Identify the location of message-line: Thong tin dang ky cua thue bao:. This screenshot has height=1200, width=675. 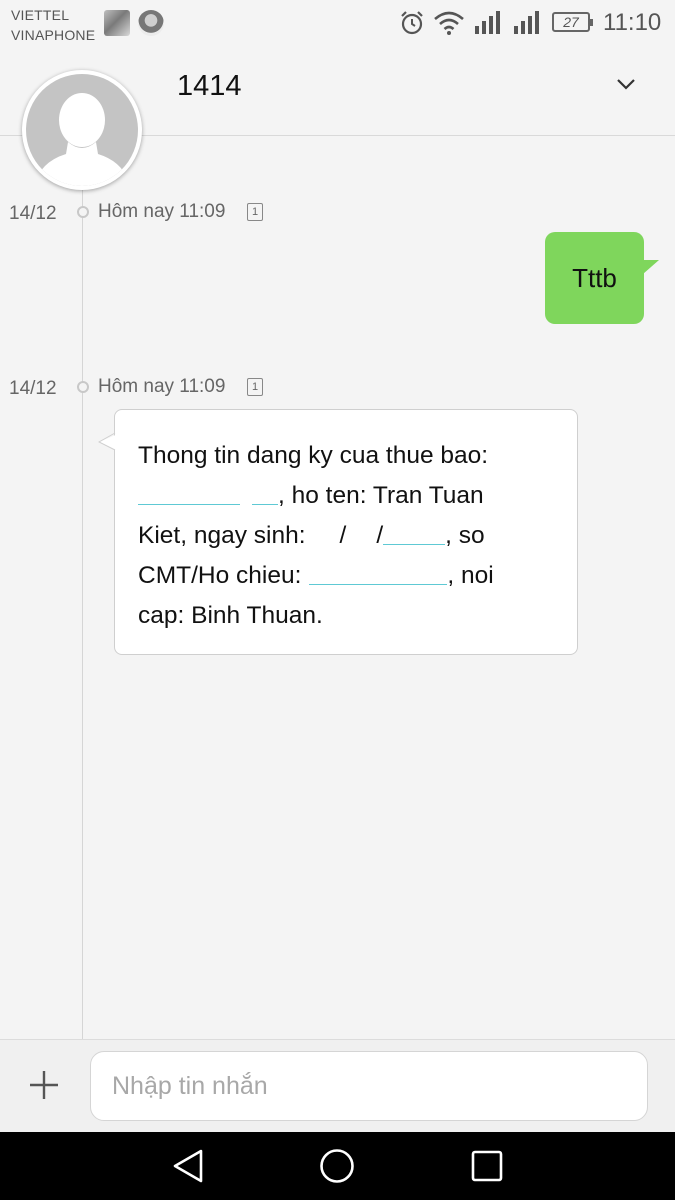
(313, 455).